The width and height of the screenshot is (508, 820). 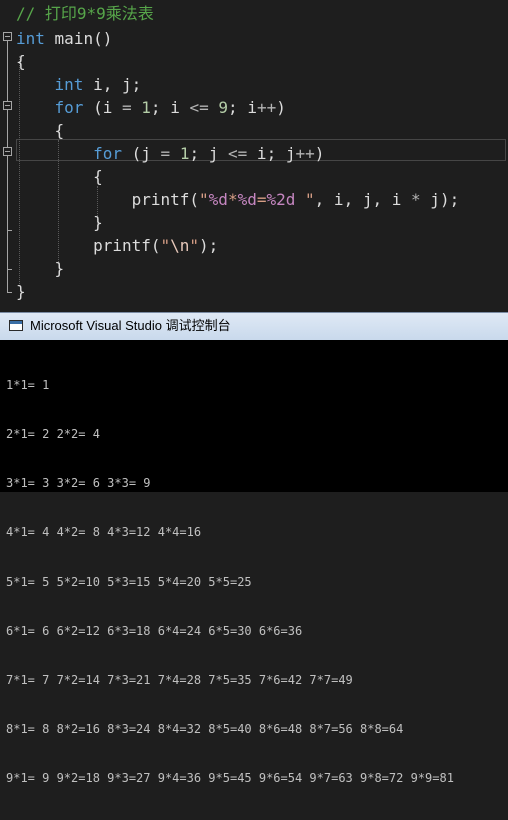 I want to click on output-line: 3*1= 3 3*2= 6 3*3= 9, so click(x=78, y=483).